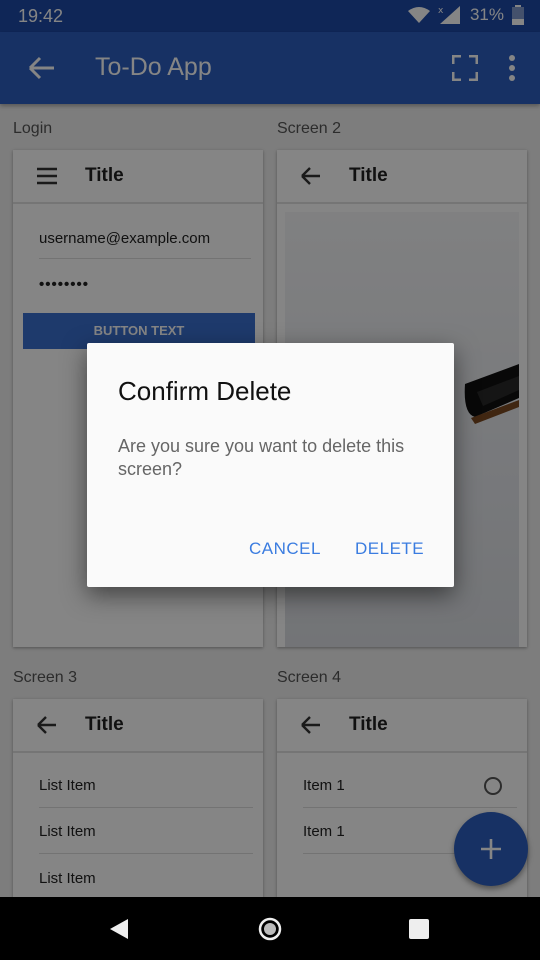 The image size is (540, 960). I want to click on system-nav-bar, so click(270, 928).